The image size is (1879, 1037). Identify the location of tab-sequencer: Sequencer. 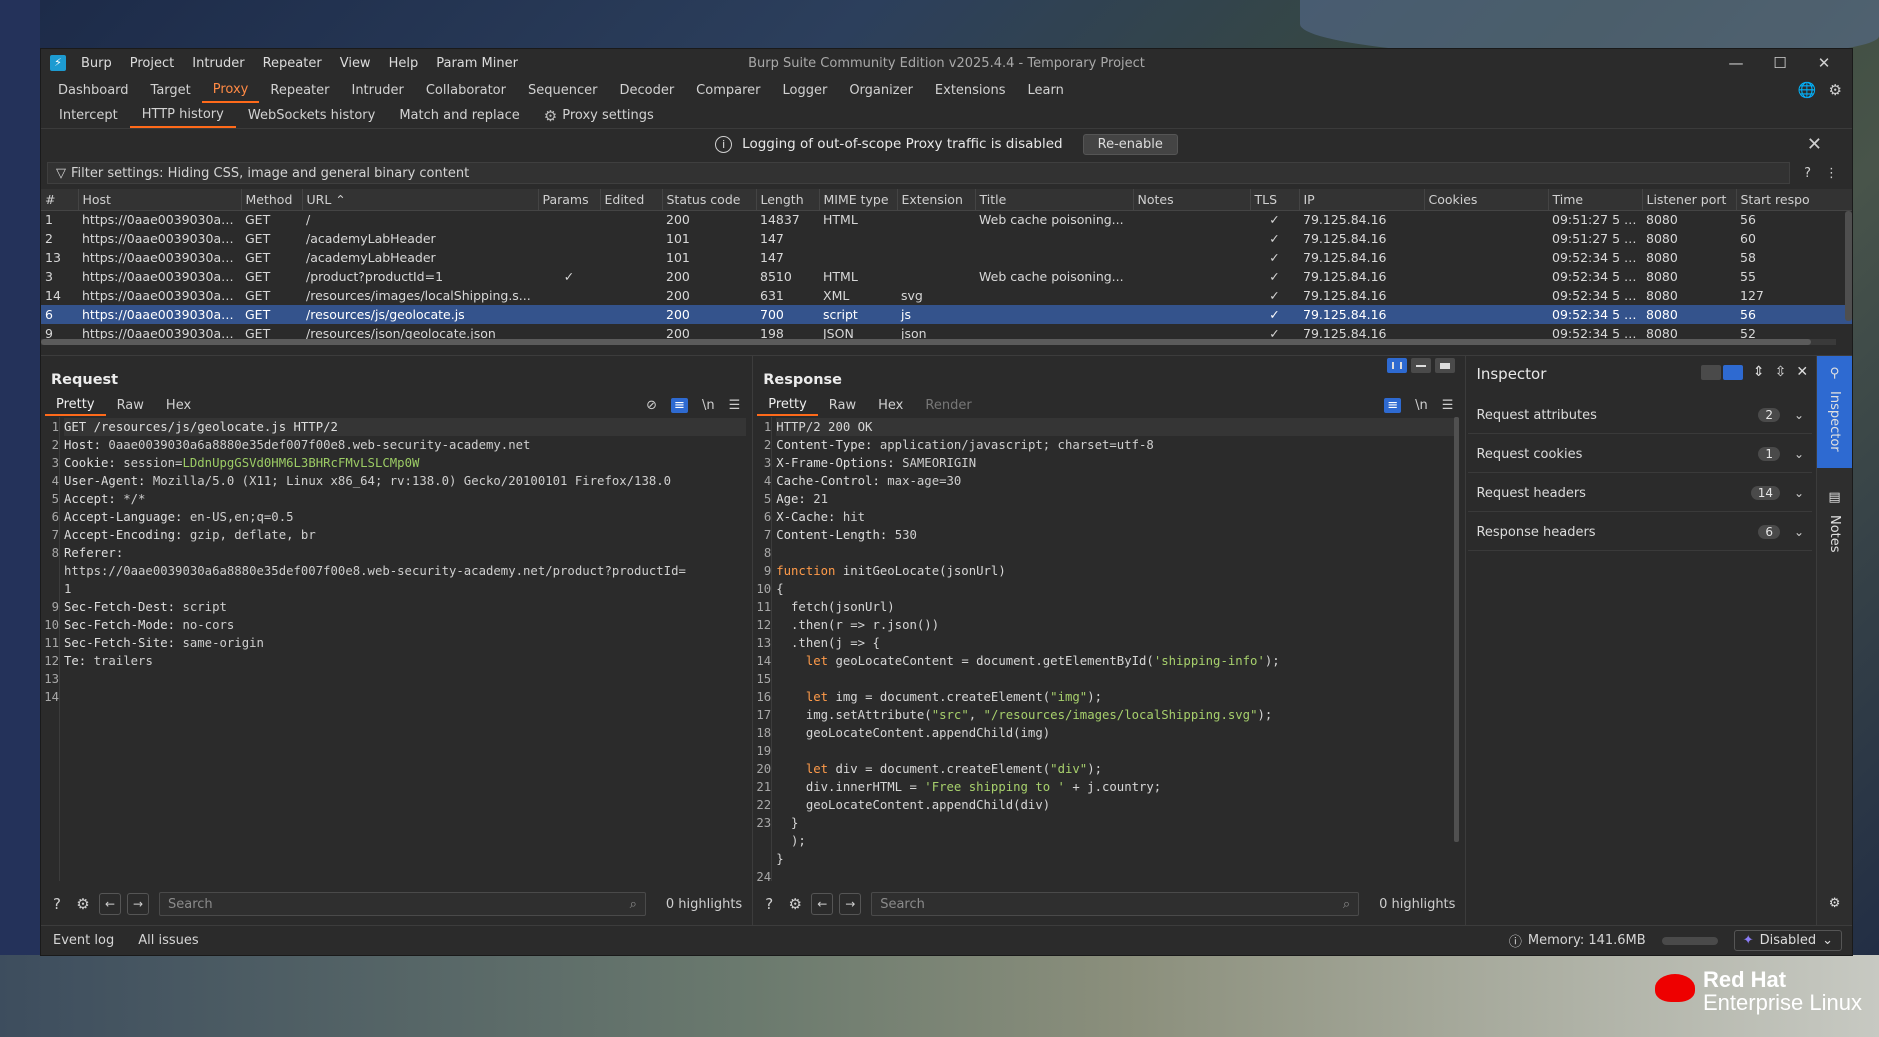
(562, 90).